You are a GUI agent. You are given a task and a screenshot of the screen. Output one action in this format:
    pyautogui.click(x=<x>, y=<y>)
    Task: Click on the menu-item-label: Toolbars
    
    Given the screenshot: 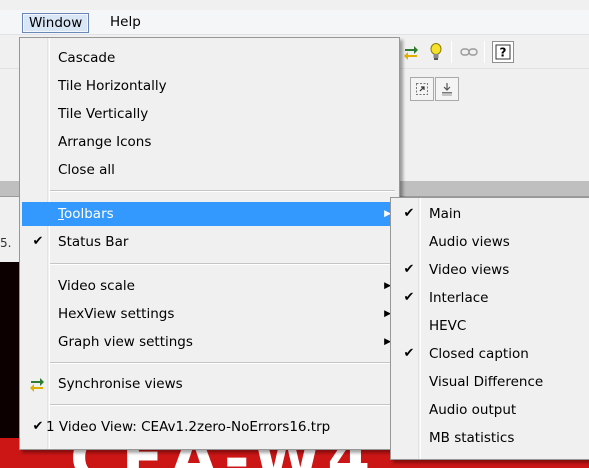 What is the action you would take?
    pyautogui.click(x=86, y=214)
    